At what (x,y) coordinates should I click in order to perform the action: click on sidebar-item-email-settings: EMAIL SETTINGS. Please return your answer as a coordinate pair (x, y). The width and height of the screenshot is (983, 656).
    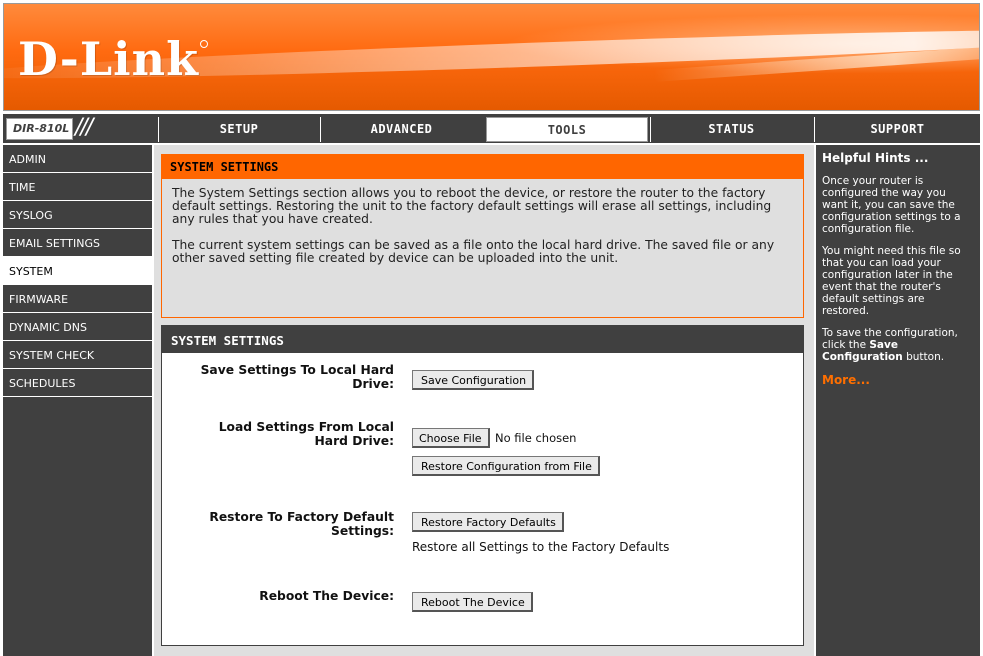
    Looking at the image, I should click on (77, 243).